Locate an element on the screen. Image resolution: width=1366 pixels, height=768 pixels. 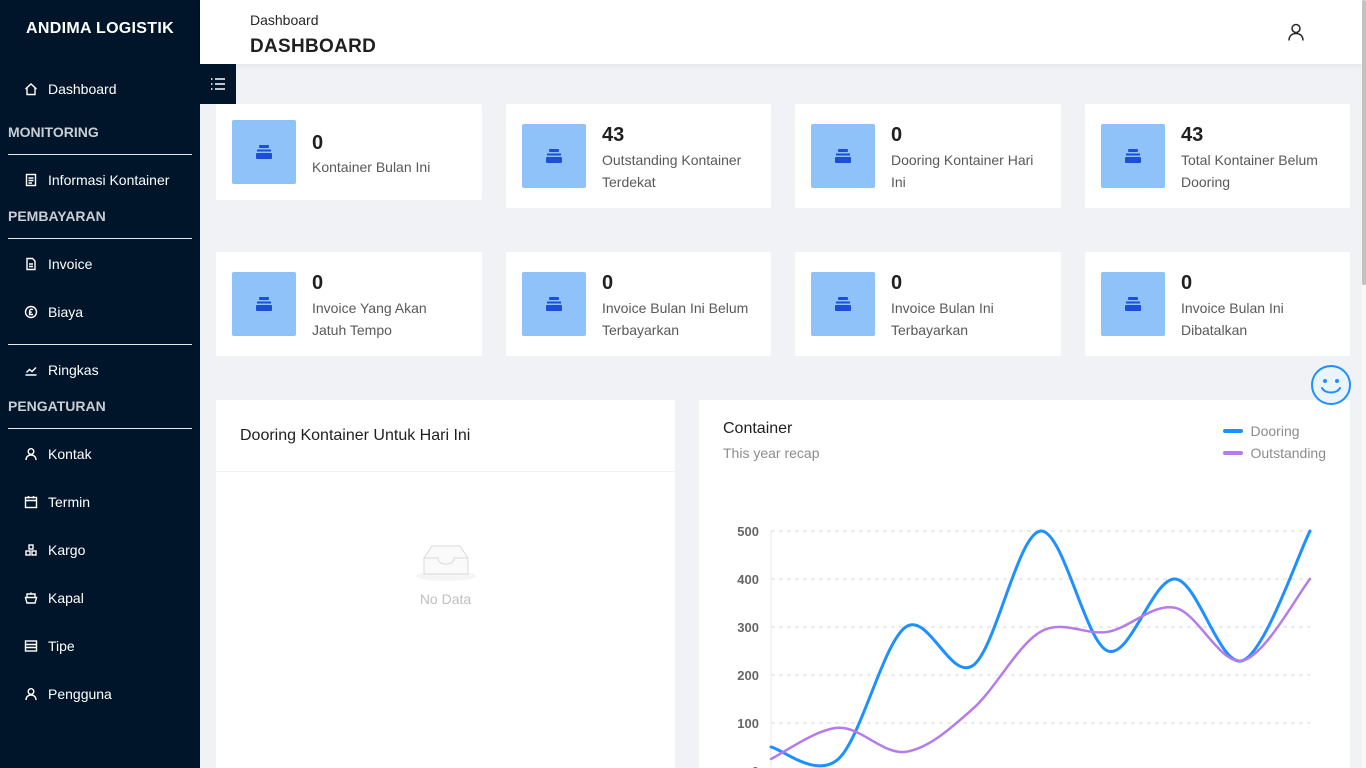
sidebar-item-dashboard: Dashboard is located at coordinates (100, 89).